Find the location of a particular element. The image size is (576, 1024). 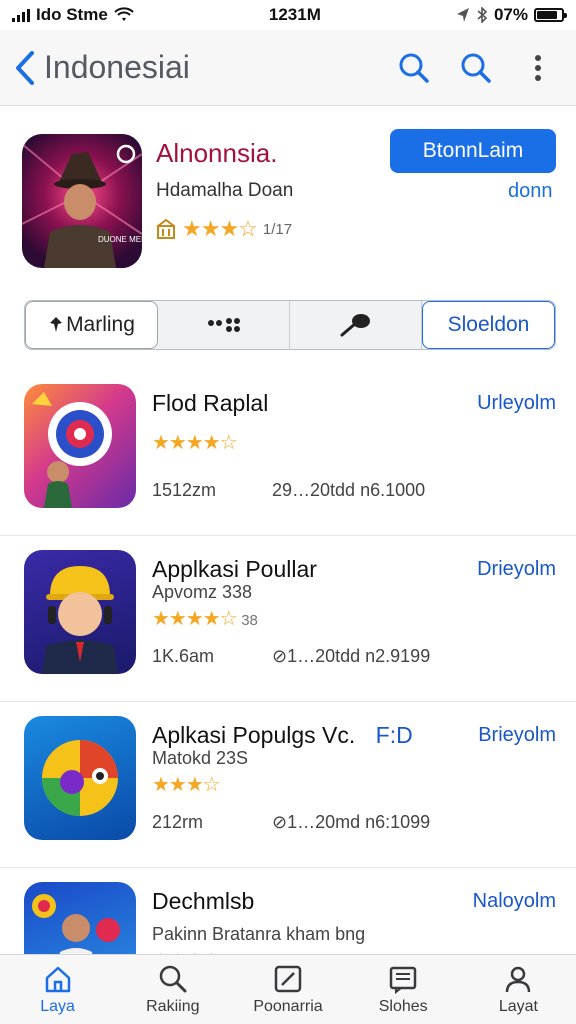

tab-selection-label: Sloeldon is located at coordinates (488, 324).